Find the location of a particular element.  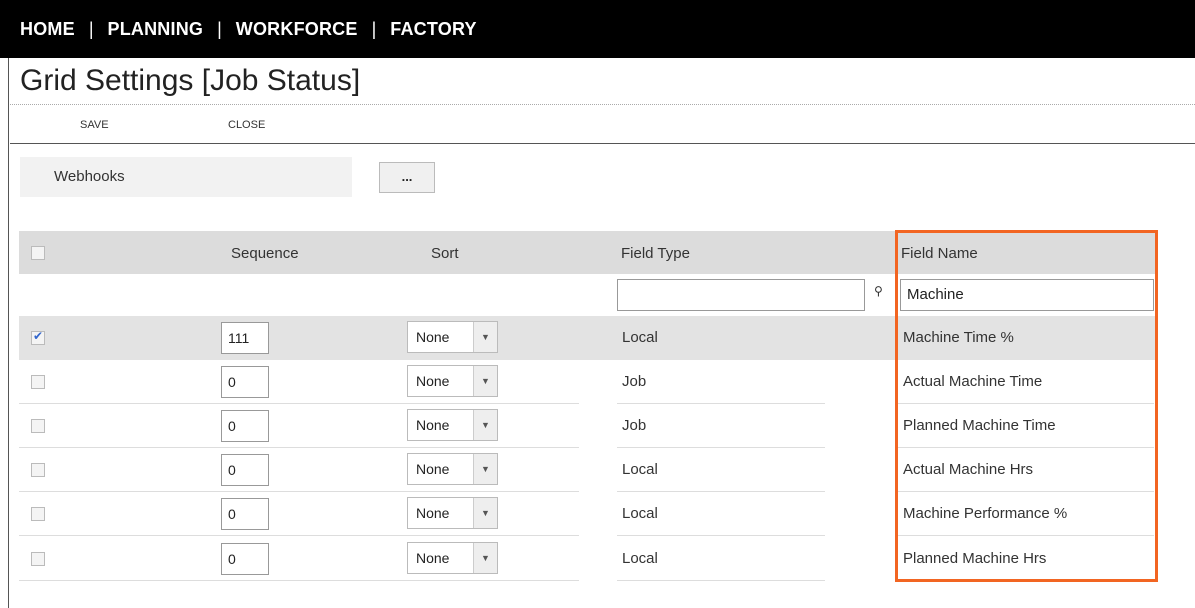

nav-planning: PLANNING is located at coordinates (156, 29).